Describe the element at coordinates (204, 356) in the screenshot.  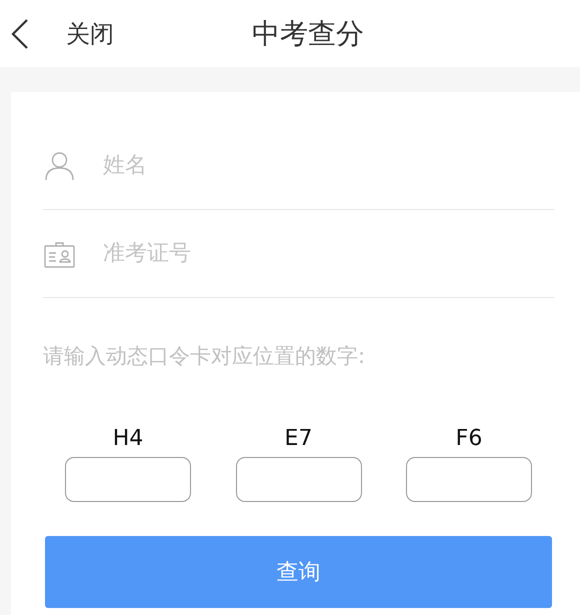
I see `instruction-text: 请输入动态口令卡对应位置的数字:` at that location.